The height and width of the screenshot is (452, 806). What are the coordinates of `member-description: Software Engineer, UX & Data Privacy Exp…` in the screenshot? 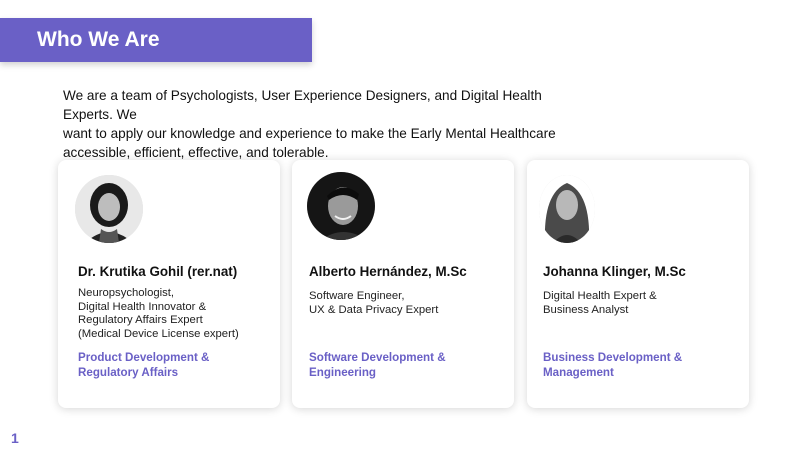 It's located at (373, 303).